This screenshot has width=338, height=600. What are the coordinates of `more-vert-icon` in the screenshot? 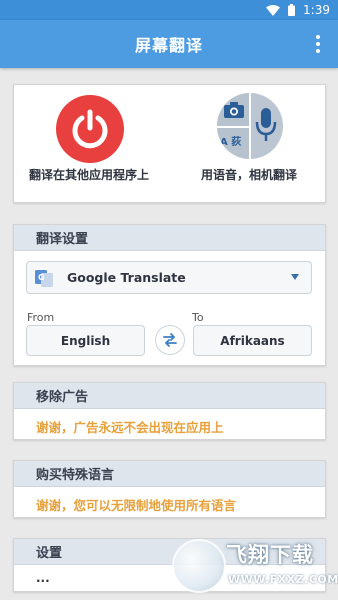 It's located at (318, 44).